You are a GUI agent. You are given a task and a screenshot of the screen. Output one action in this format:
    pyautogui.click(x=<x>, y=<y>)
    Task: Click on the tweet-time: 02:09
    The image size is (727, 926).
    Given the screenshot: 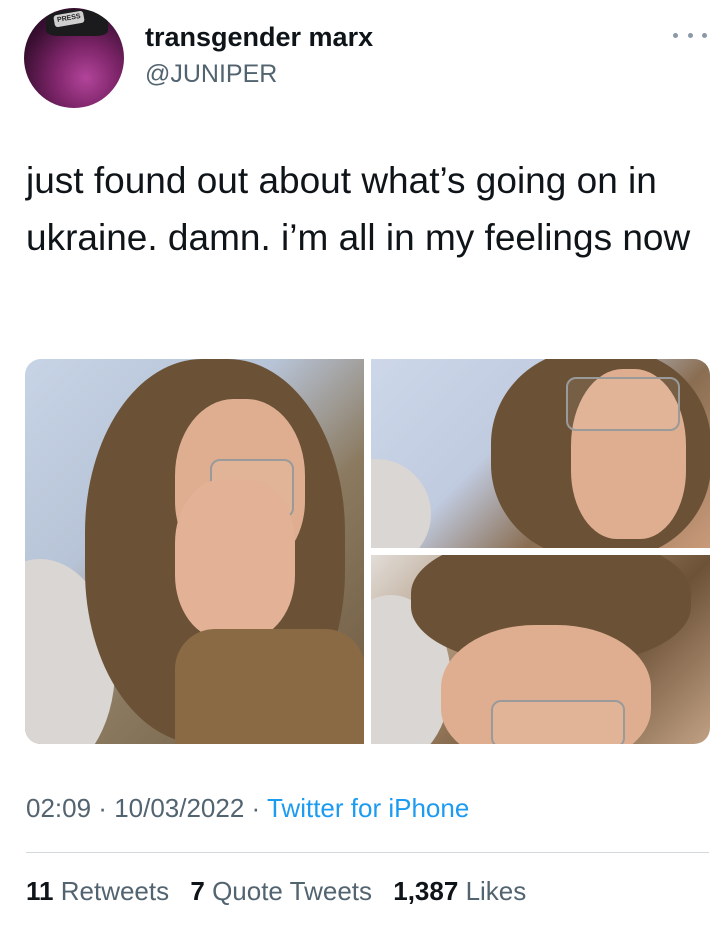 What is the action you would take?
    pyautogui.click(x=58, y=808)
    